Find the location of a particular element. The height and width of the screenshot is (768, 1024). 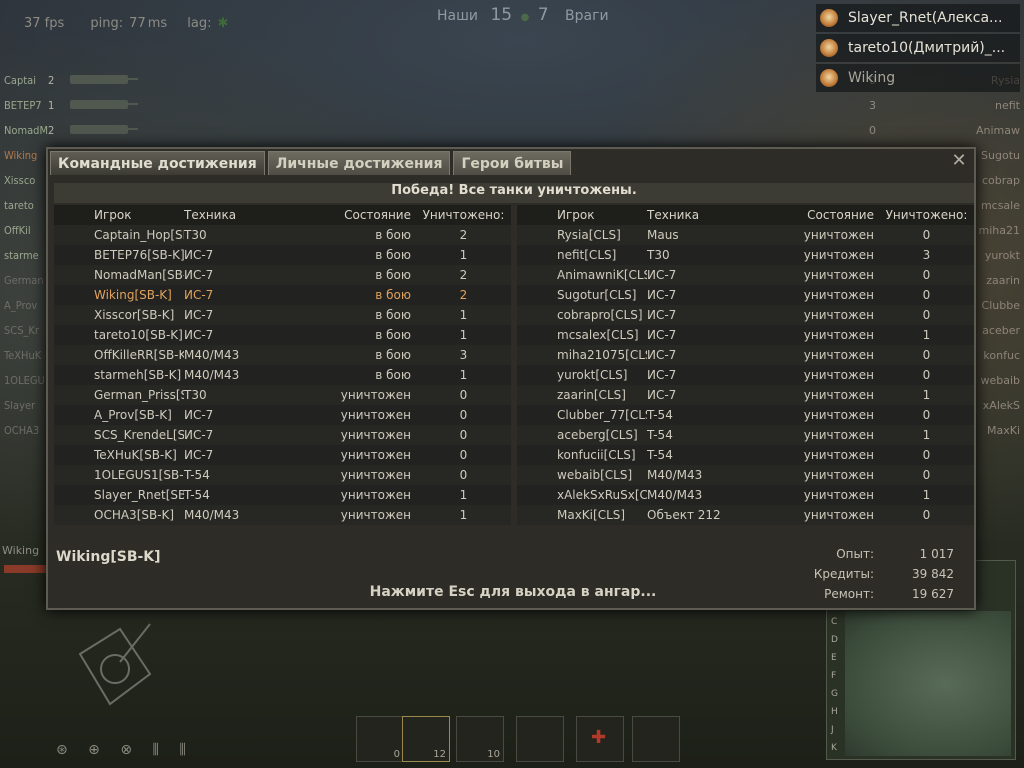

list-item: BETEP7 1 is located at coordinates (69, 105).